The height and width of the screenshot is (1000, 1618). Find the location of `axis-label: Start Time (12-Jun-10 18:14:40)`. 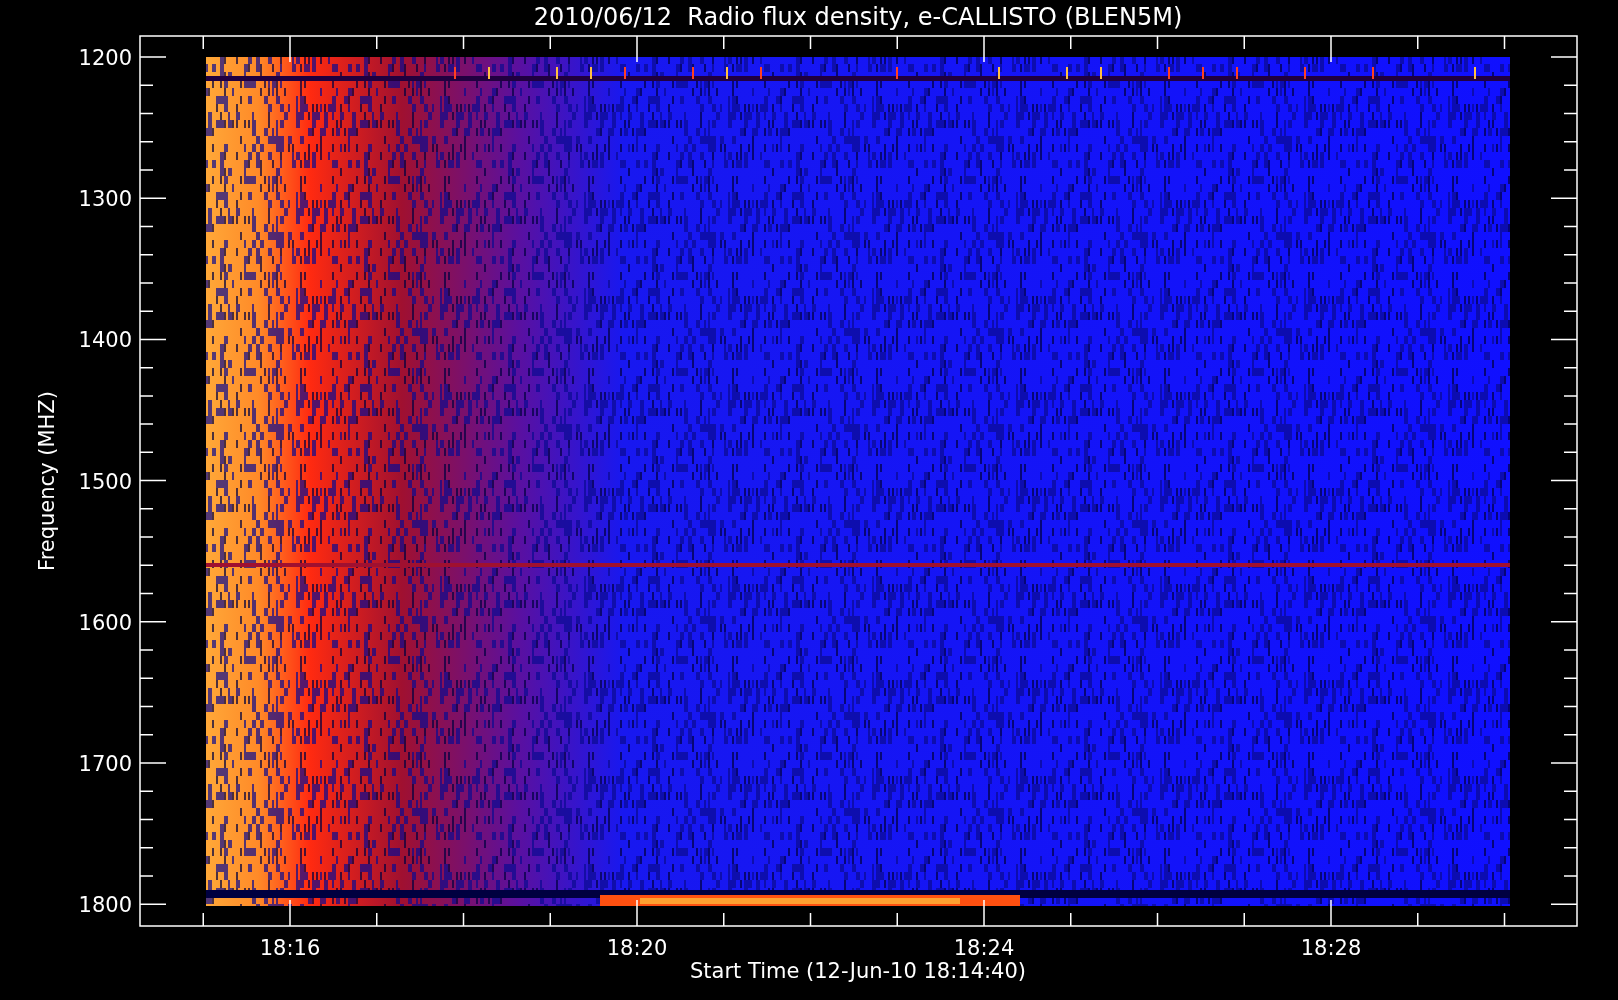

axis-label: Start Time (12-Jun-10 18:14:40) is located at coordinates (858, 971).